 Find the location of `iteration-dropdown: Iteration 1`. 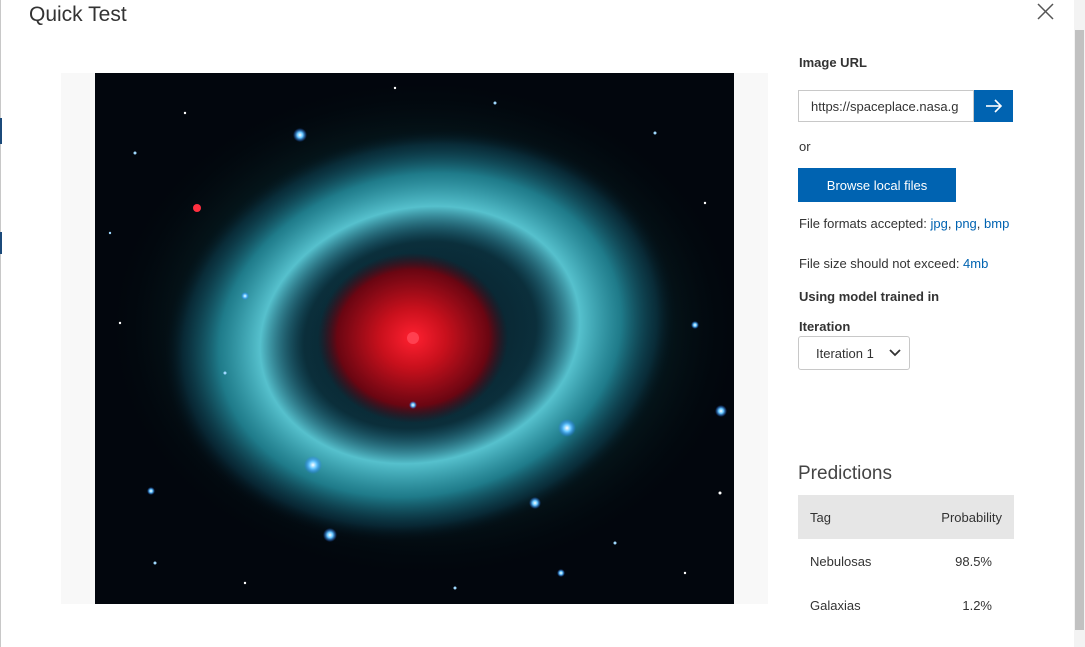

iteration-dropdown: Iteration 1 is located at coordinates (854, 353).